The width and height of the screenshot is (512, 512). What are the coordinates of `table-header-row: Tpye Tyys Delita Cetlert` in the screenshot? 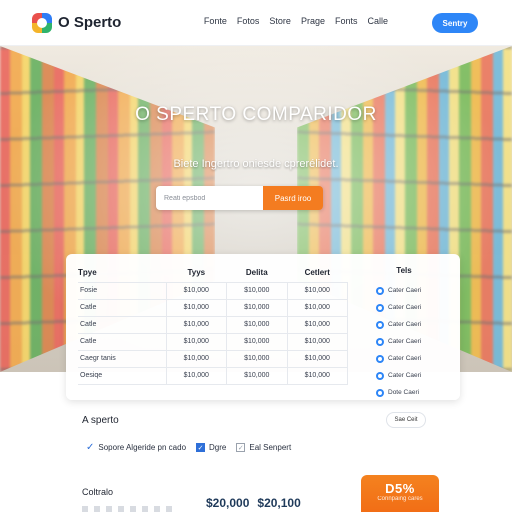 It's located at (213, 273).